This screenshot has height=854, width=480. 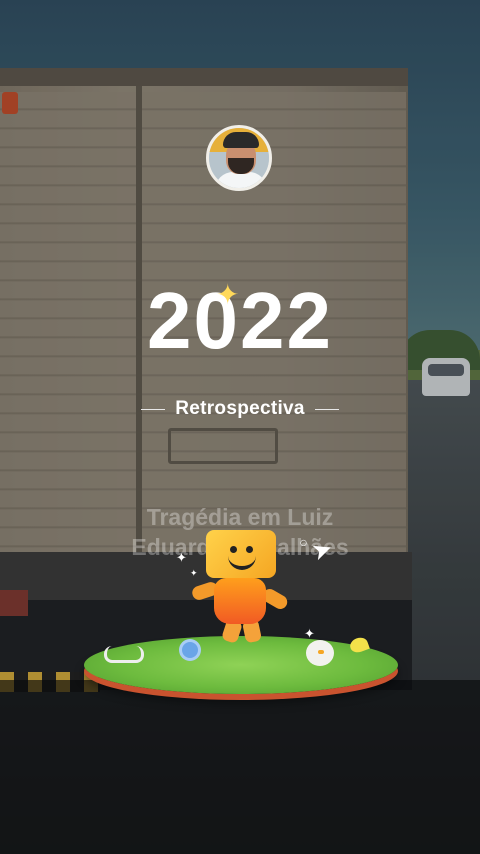 I want to click on chick-beak, so click(x=321, y=652).